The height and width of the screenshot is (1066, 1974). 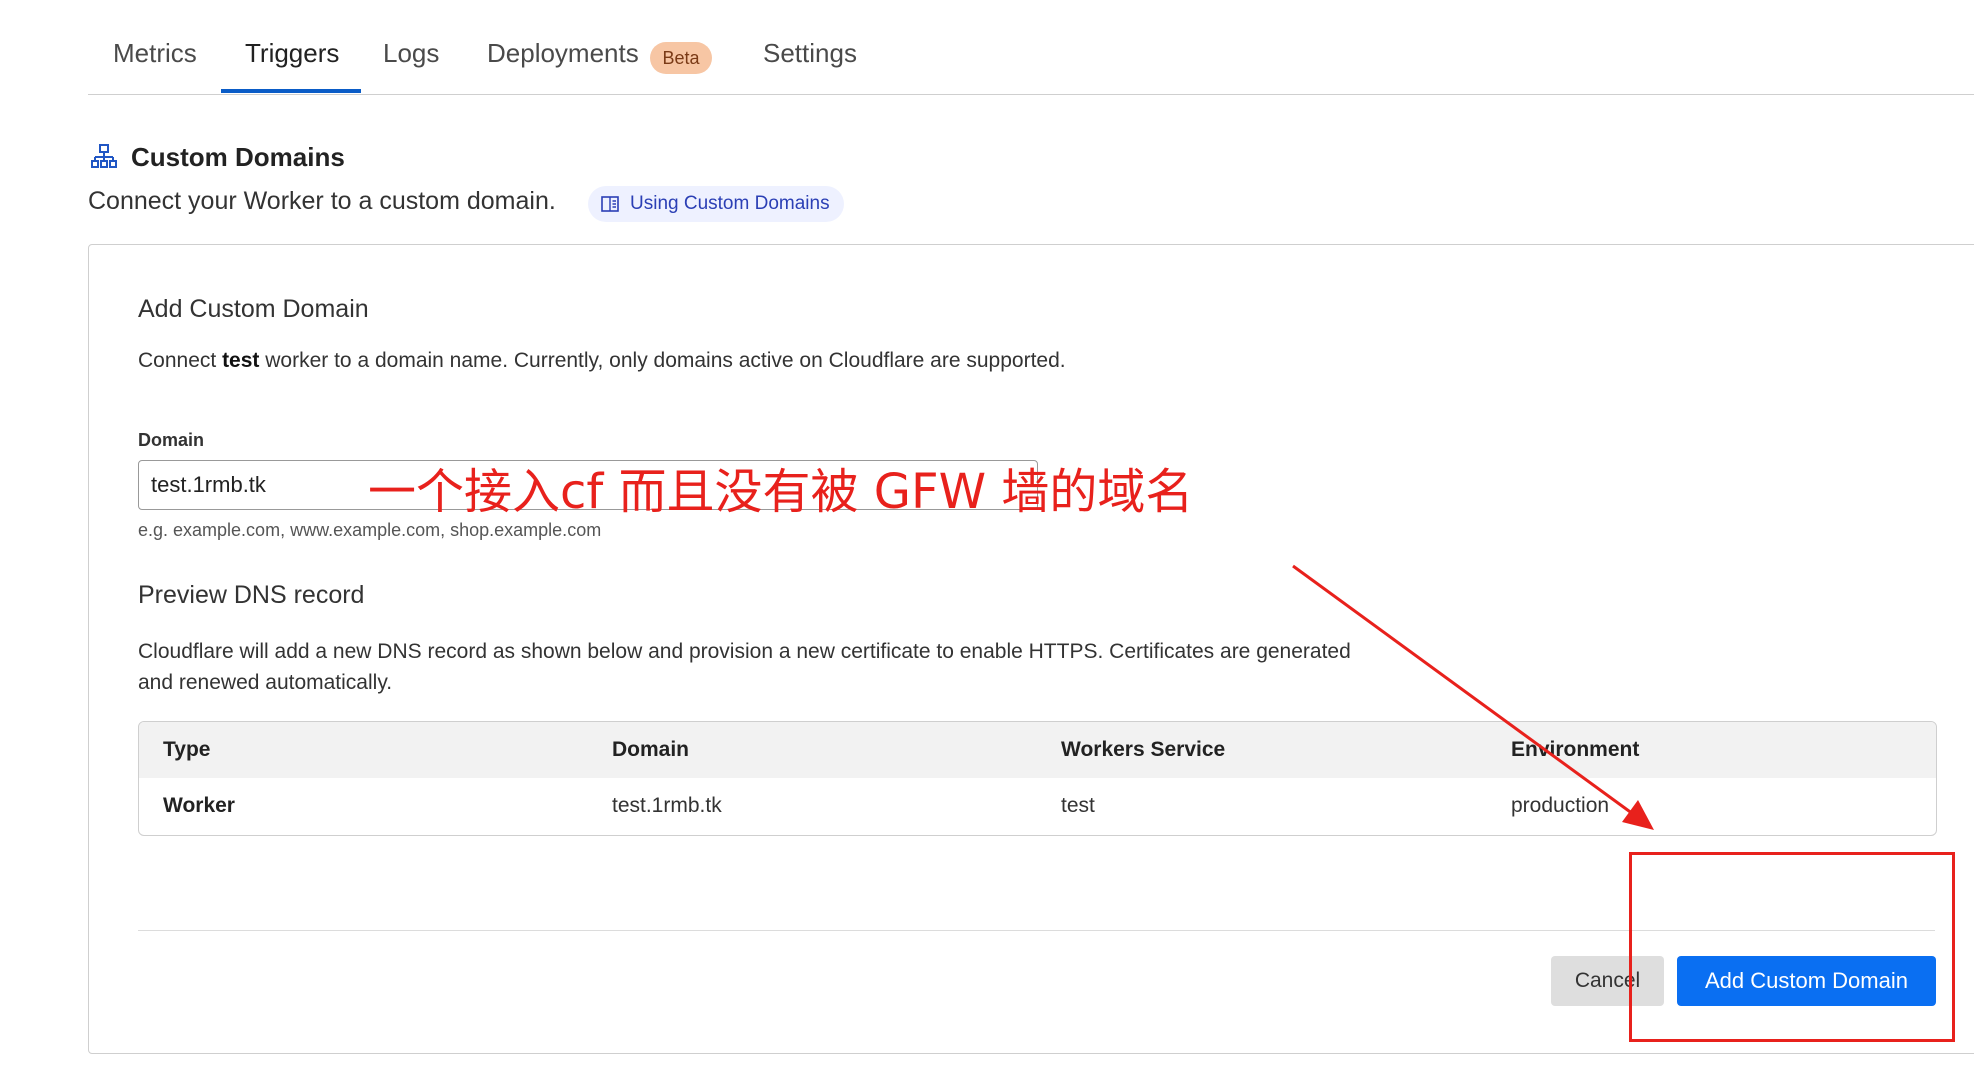 What do you see at coordinates (322, 201) in the screenshot?
I see `section-description: Connect your Worker to a custom domain.` at bounding box center [322, 201].